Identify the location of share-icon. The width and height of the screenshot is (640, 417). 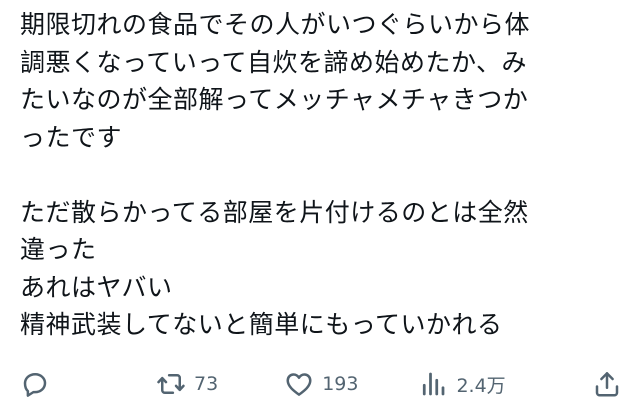
(607, 384).